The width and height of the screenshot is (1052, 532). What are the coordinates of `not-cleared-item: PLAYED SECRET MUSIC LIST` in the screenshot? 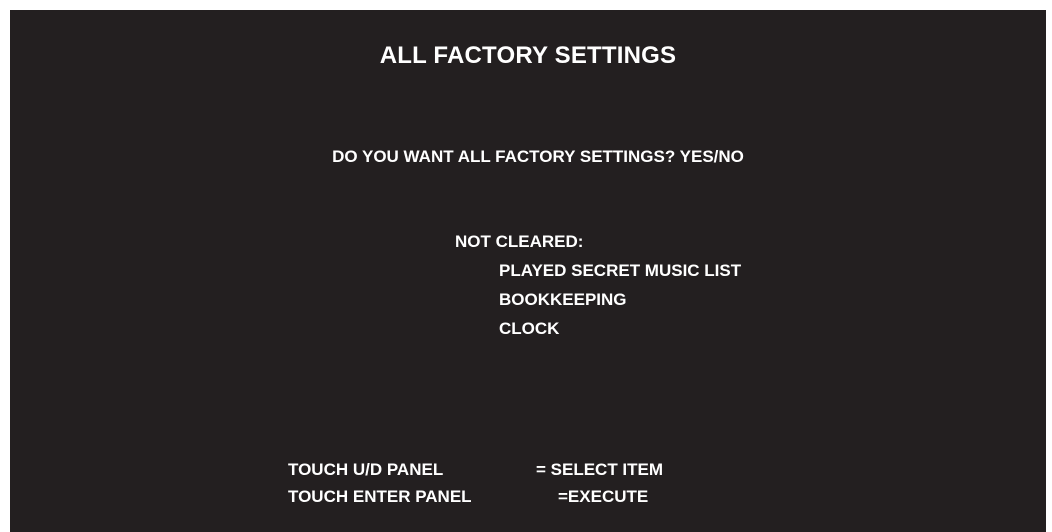 It's located at (620, 270).